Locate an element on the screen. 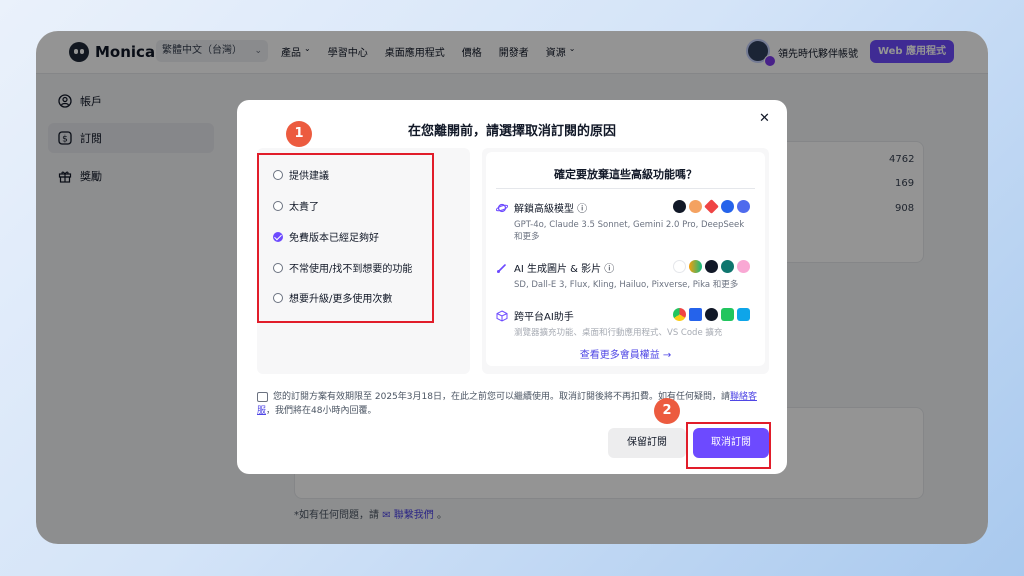 This screenshot has width=1024, height=576. close-icon: ✕ is located at coordinates (764, 118).